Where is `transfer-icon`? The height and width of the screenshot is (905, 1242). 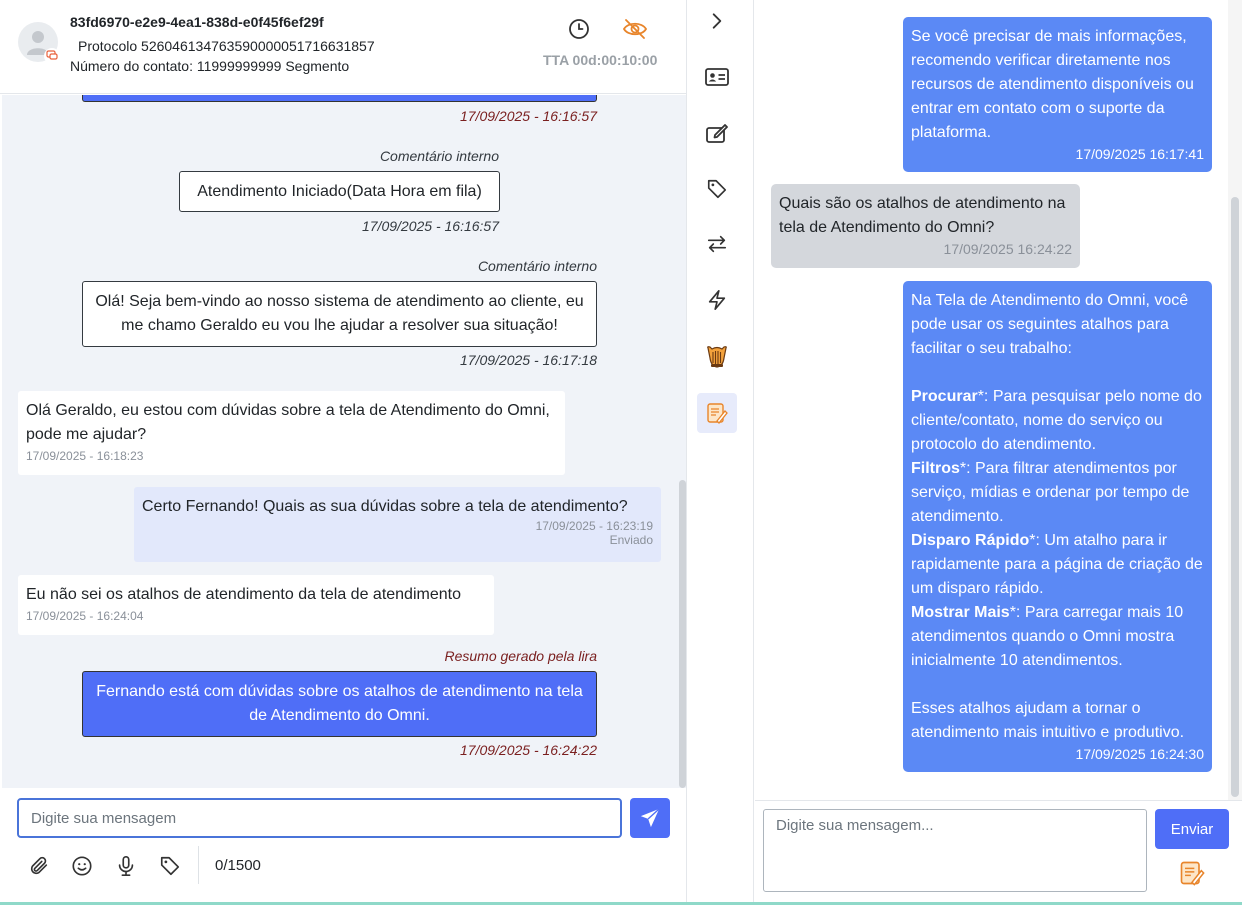 transfer-icon is located at coordinates (717, 244).